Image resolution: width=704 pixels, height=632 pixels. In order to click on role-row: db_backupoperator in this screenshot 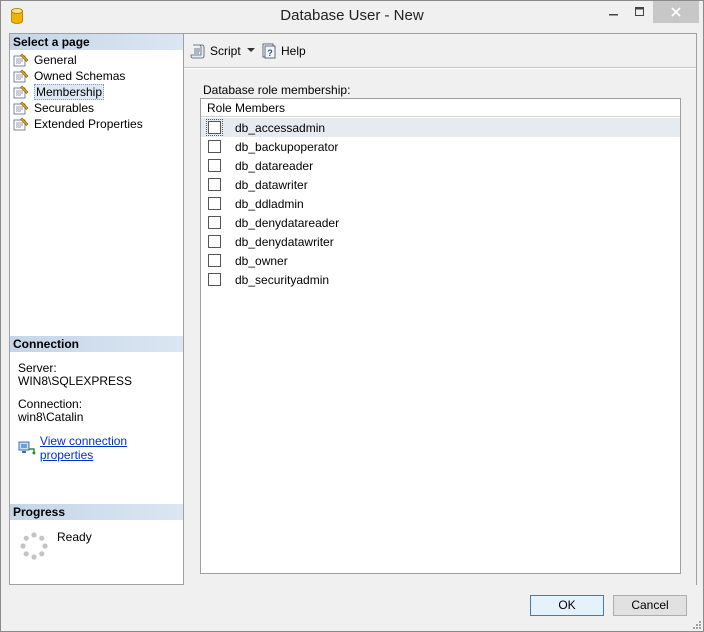, I will do `click(440, 146)`.